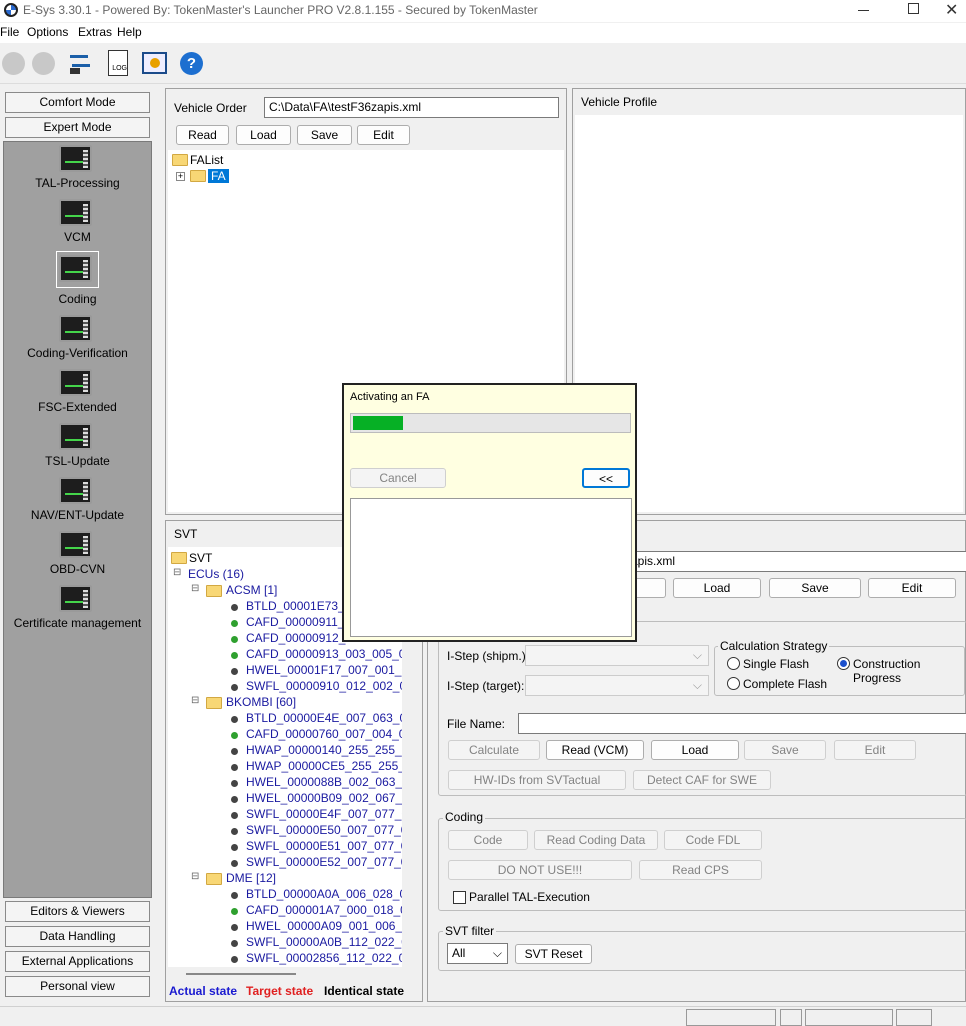 Image resolution: width=966 pixels, height=1026 pixels. What do you see at coordinates (77, 183) in the screenshot?
I see `module-tal-processing: TAL-Processing` at bounding box center [77, 183].